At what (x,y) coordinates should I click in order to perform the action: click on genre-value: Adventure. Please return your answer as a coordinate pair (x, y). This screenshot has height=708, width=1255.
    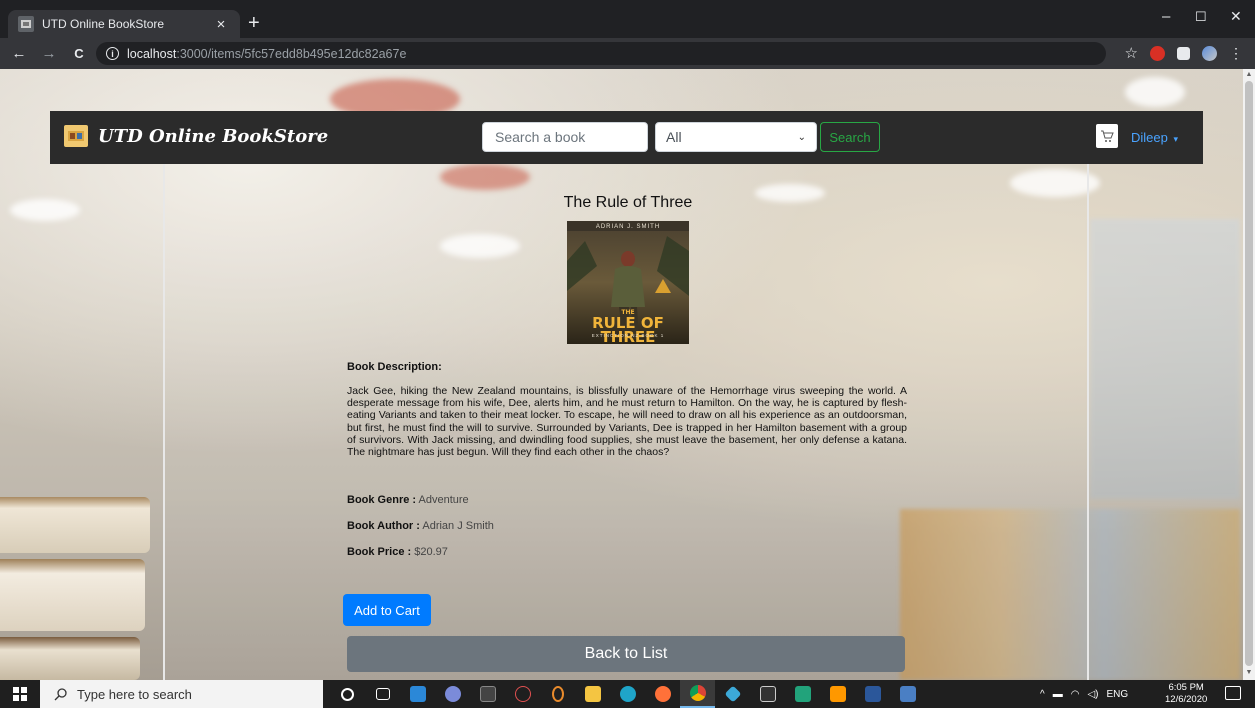
    Looking at the image, I should click on (443, 500).